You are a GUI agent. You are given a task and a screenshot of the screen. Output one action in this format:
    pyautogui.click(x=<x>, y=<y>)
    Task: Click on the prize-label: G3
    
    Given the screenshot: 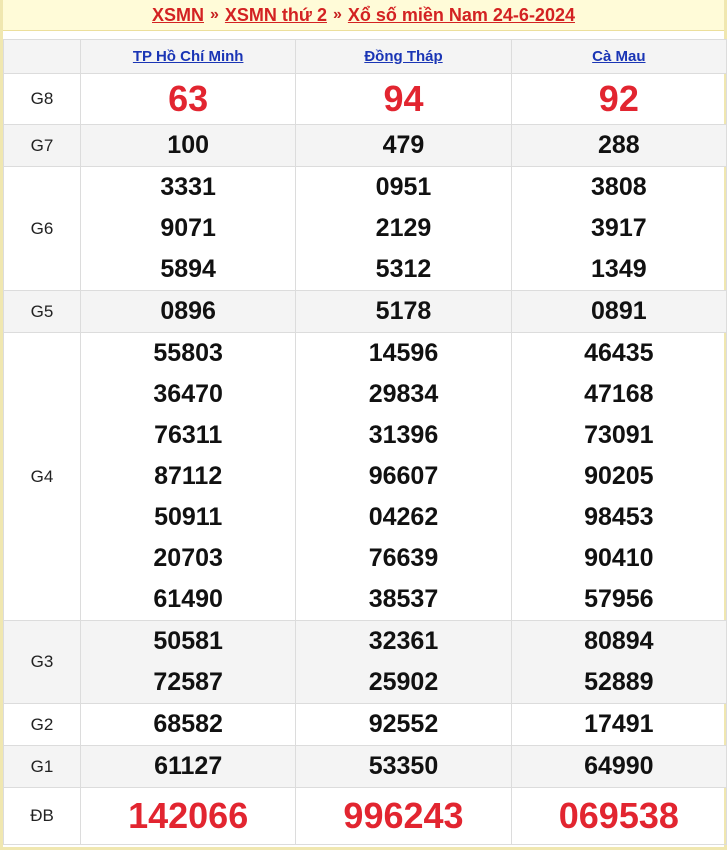 What is the action you would take?
    pyautogui.click(x=42, y=662)
    